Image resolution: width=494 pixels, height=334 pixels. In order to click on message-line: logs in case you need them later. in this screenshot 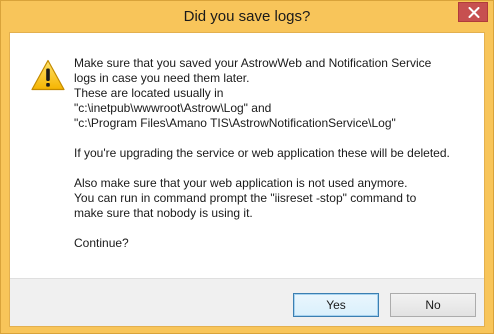, I will do `click(162, 78)`.